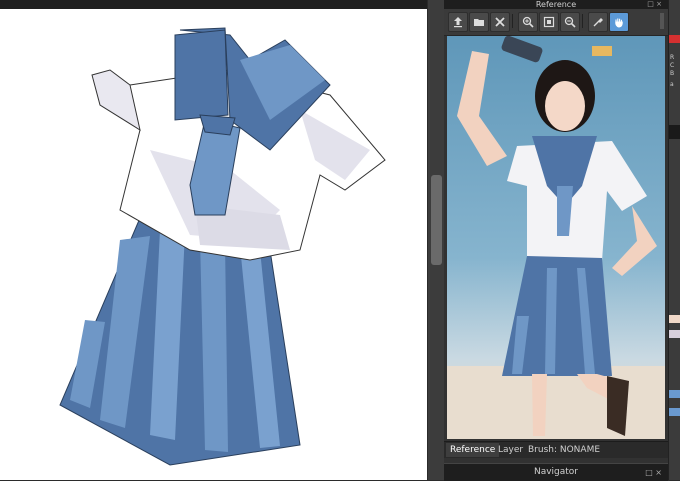 The width and height of the screenshot is (680, 481). I want to click on navigator-header: Navigator □ ×, so click(556, 472).